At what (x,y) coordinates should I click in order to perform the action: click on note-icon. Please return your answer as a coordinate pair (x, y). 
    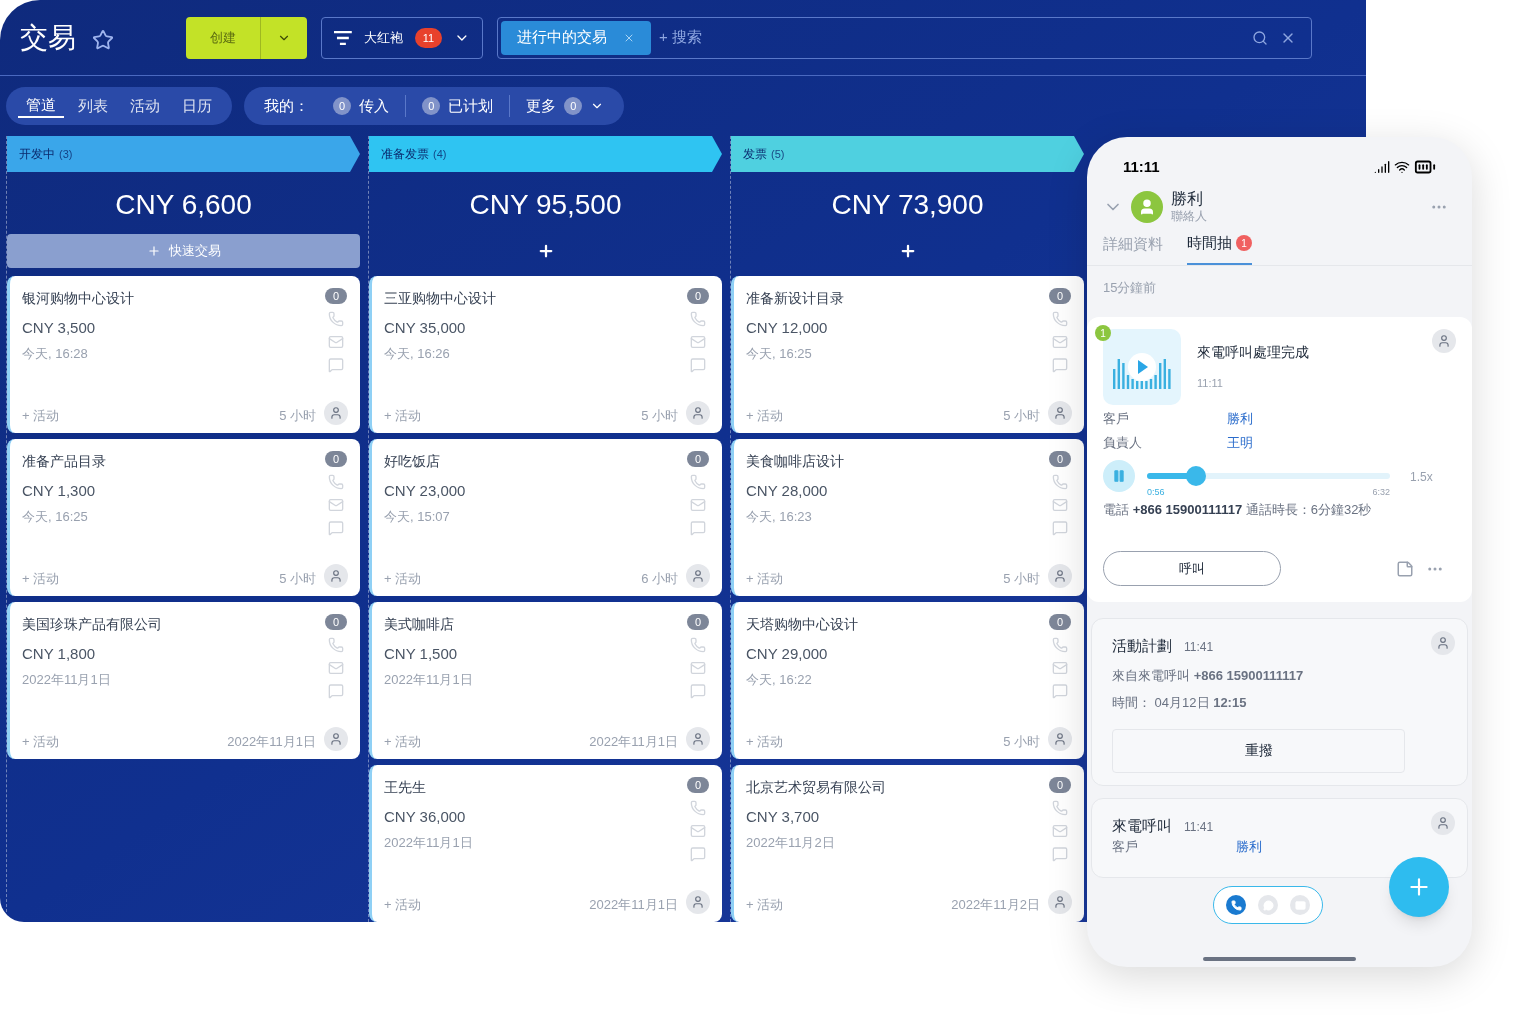
    Looking at the image, I should click on (1405, 568).